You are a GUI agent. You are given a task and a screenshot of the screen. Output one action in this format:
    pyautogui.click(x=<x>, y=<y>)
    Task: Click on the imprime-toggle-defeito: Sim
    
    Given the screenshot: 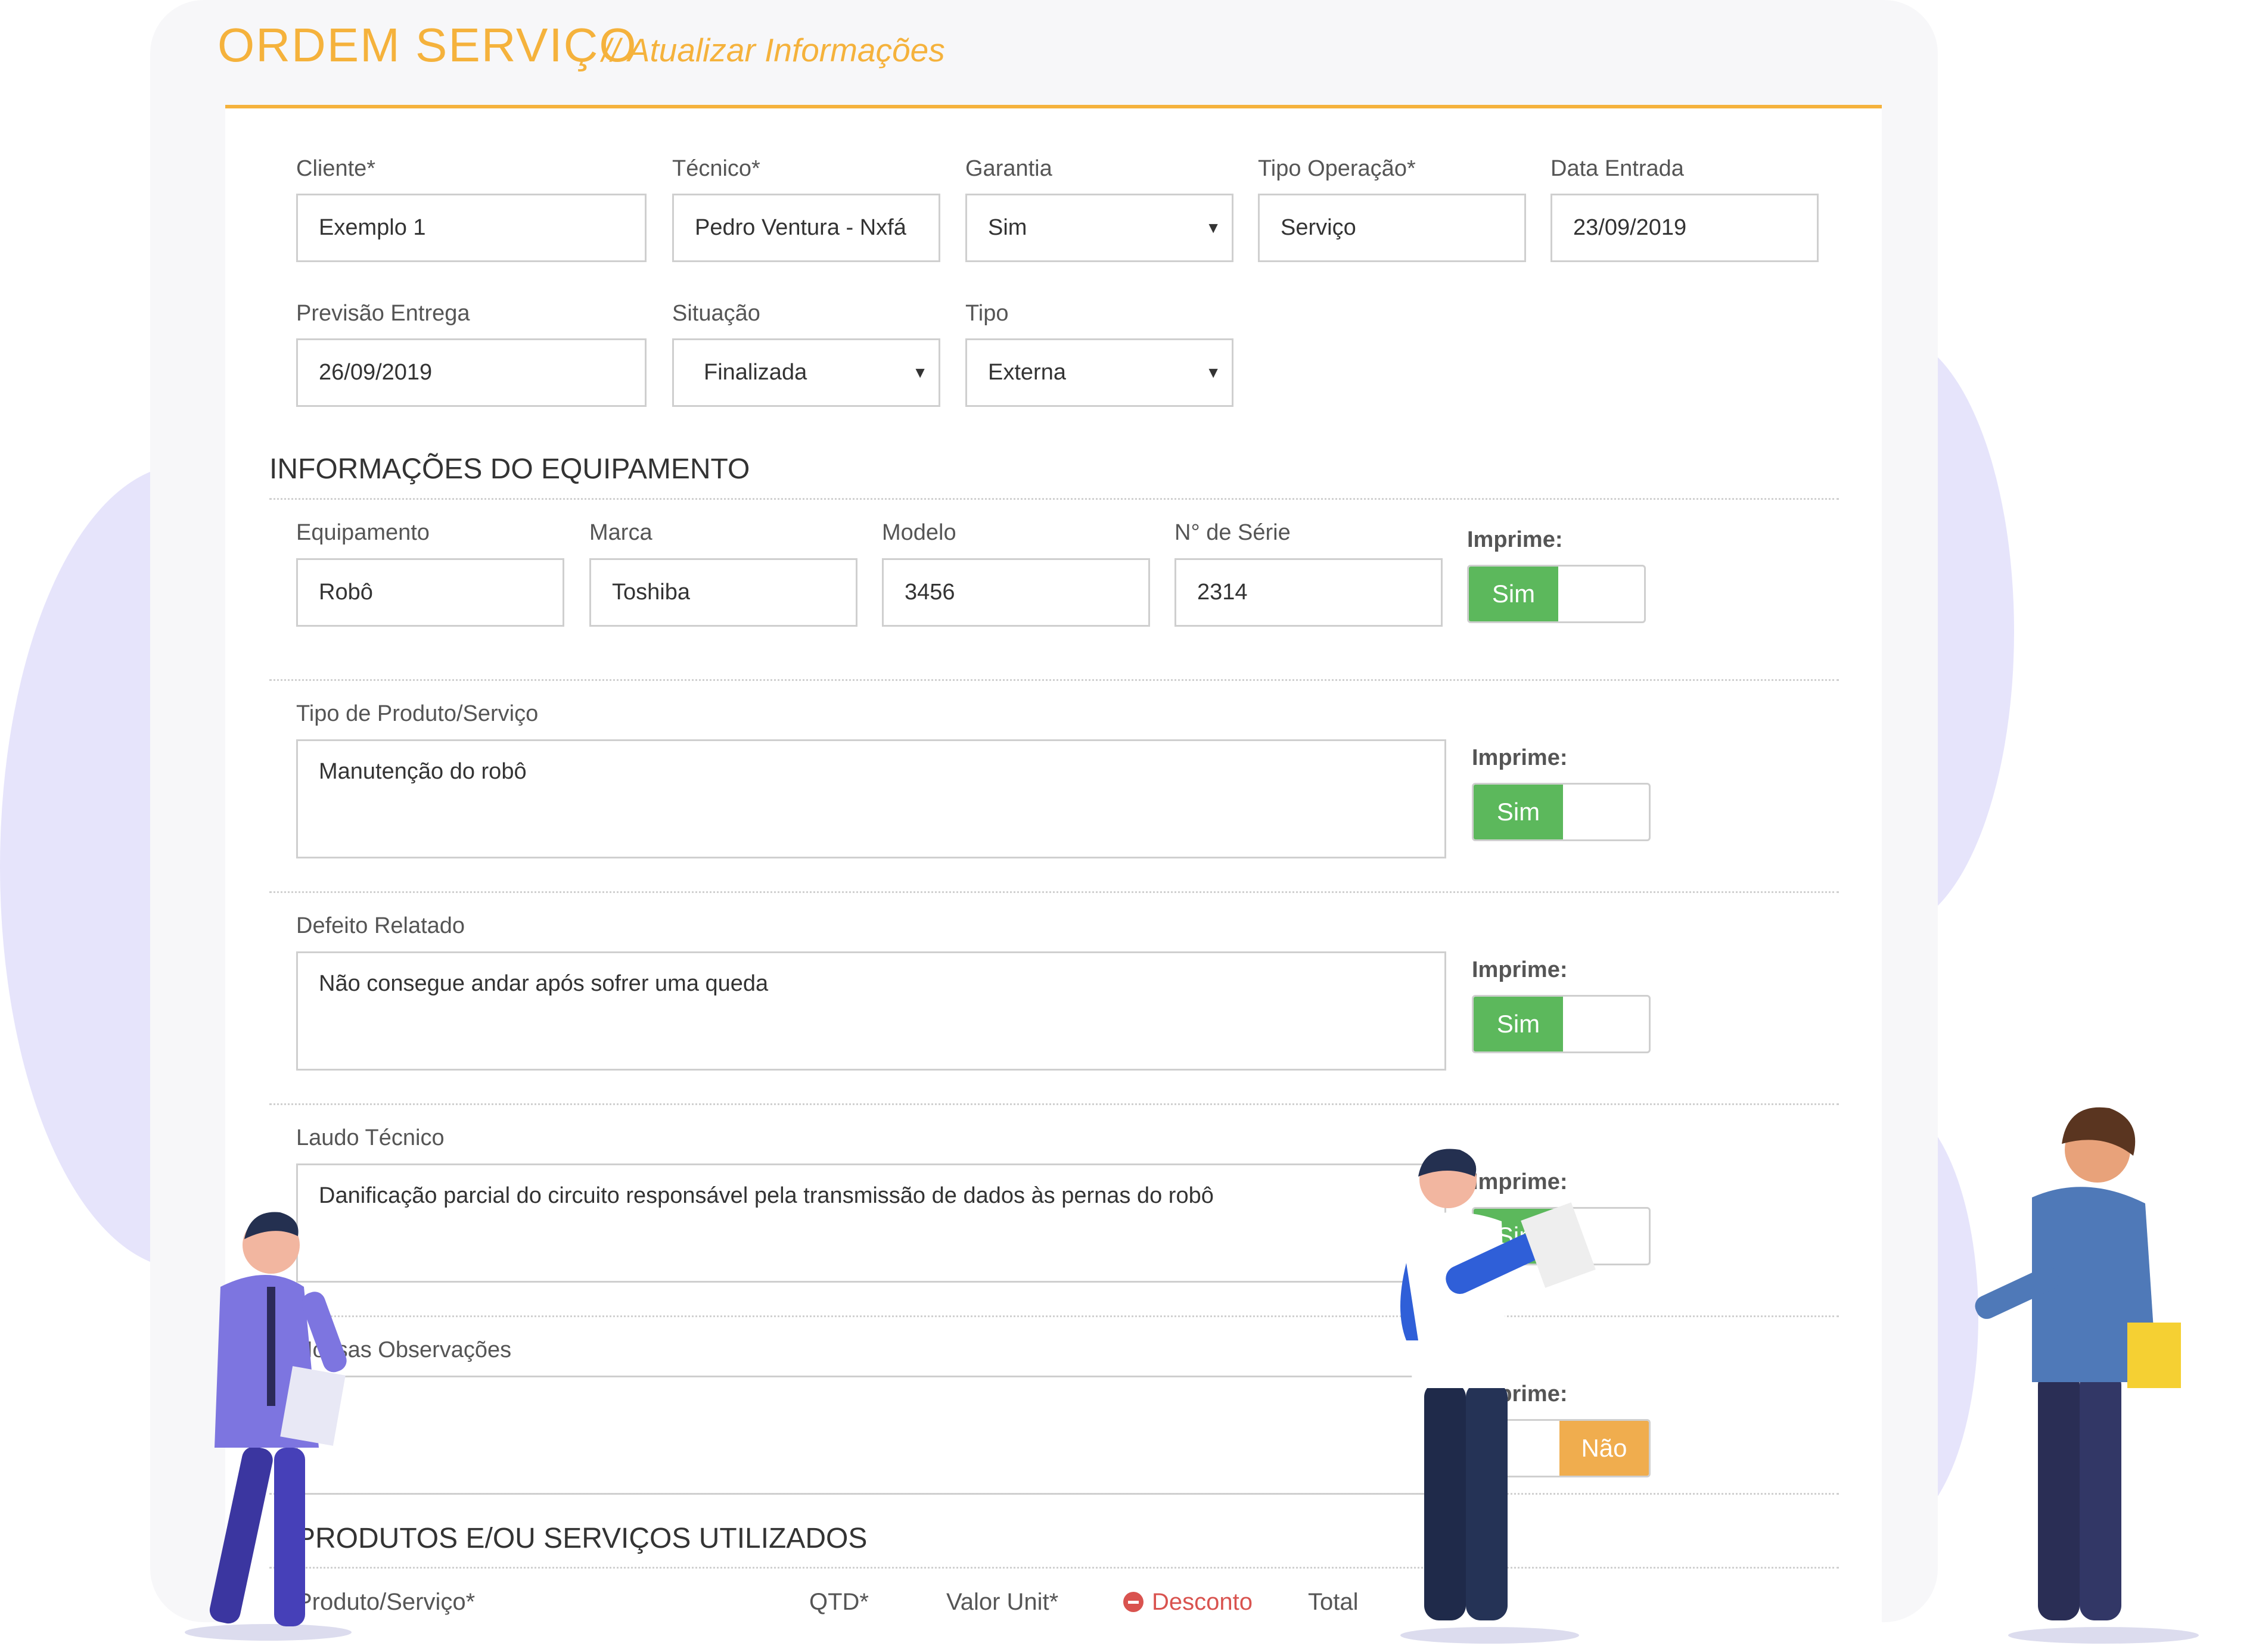 What is the action you would take?
    pyautogui.click(x=1561, y=1024)
    